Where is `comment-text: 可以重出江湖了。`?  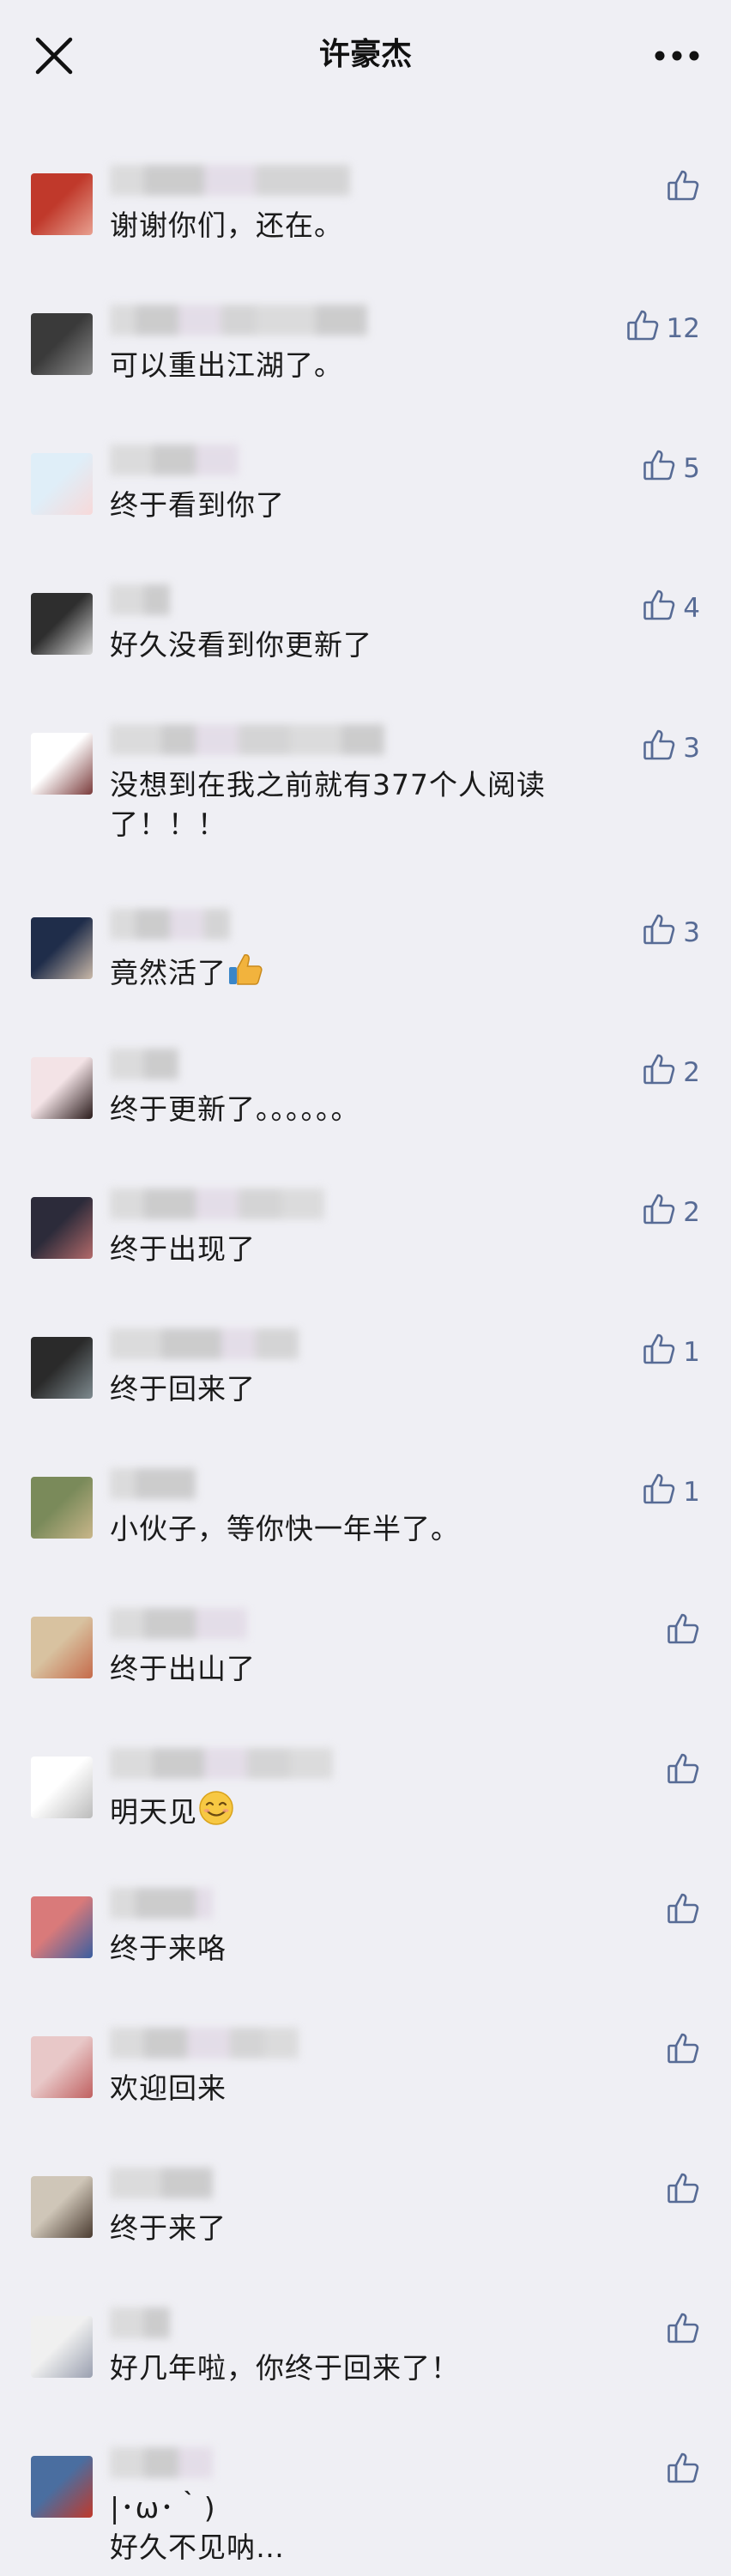 comment-text: 可以重出江湖了。 is located at coordinates (350, 365).